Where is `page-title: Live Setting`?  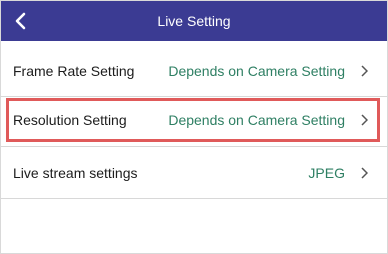 page-title: Live Setting is located at coordinates (194, 21).